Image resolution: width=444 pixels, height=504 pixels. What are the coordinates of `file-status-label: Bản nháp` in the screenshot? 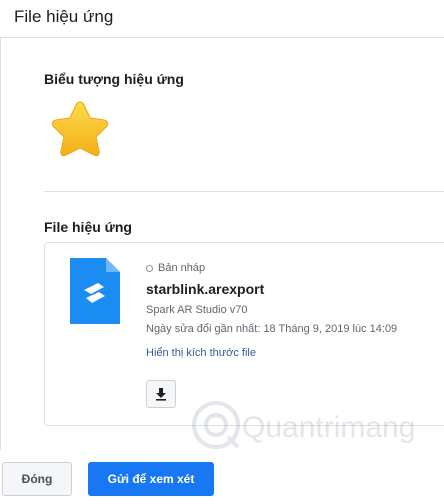 It's located at (182, 268).